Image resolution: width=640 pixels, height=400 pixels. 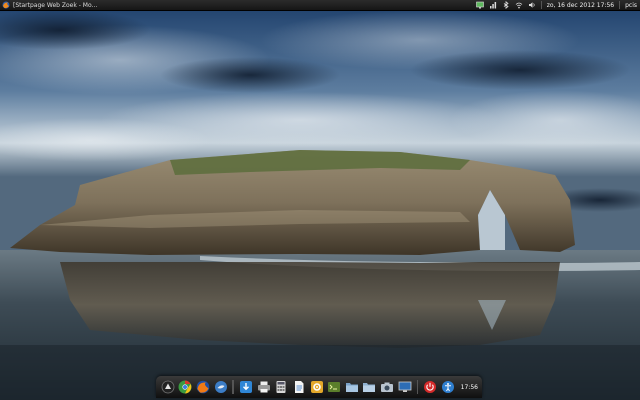 I want to click on download-icon, so click(x=246, y=387).